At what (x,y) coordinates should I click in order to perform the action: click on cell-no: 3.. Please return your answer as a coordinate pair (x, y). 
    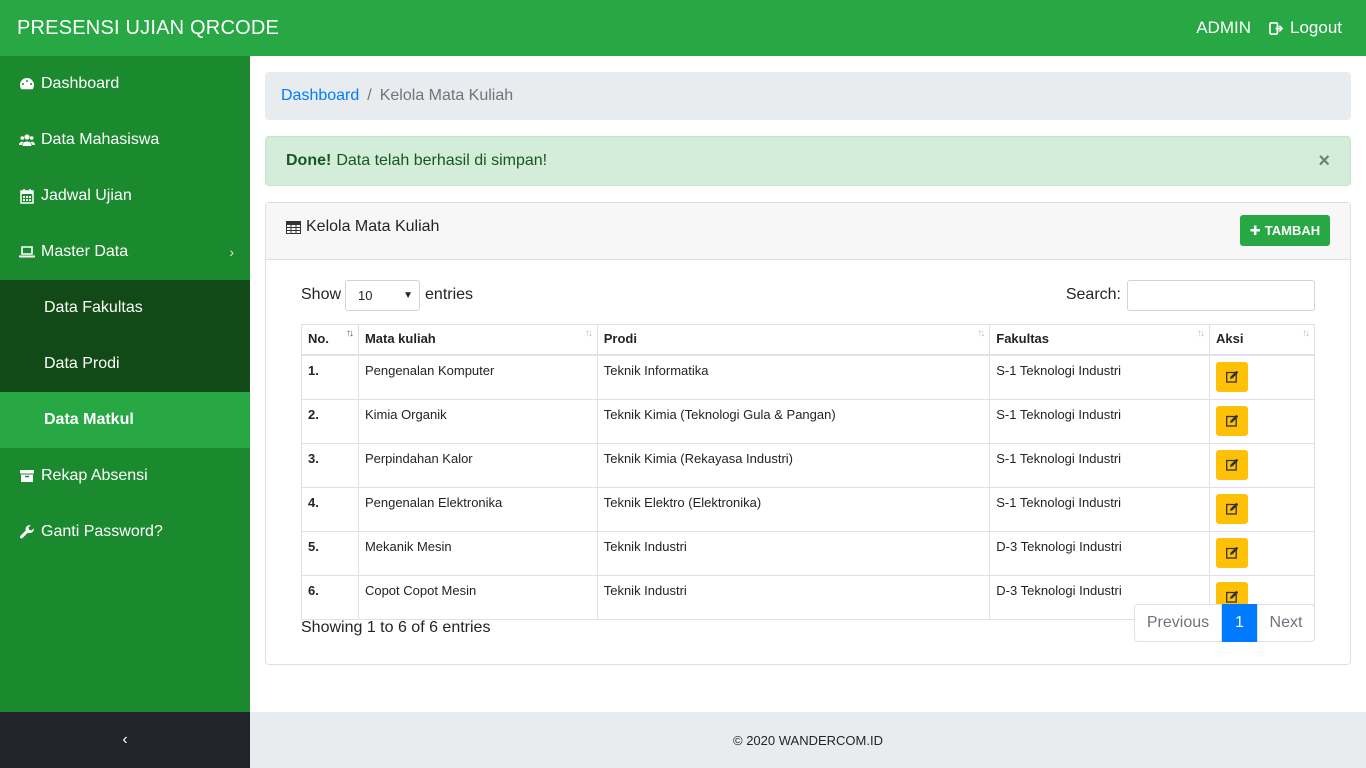
    Looking at the image, I should click on (330, 465).